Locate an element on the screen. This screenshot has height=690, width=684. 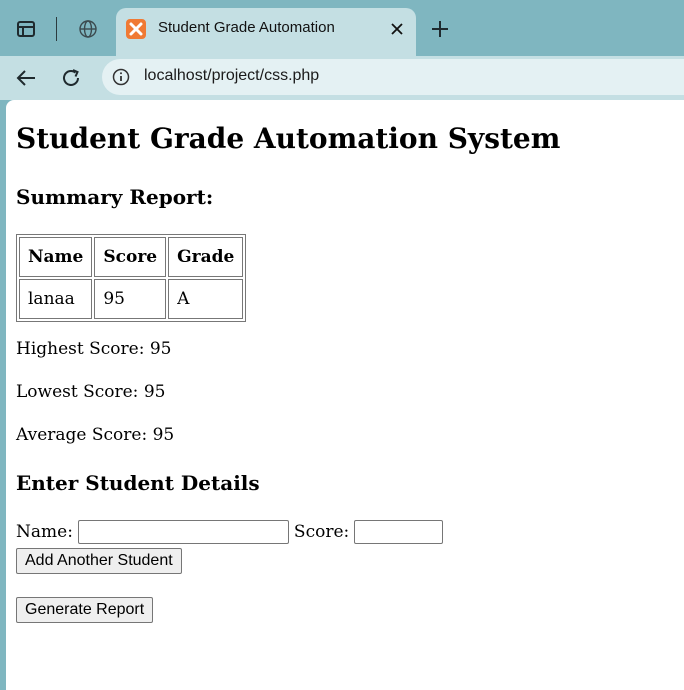
score-label: Score: is located at coordinates (321, 532).